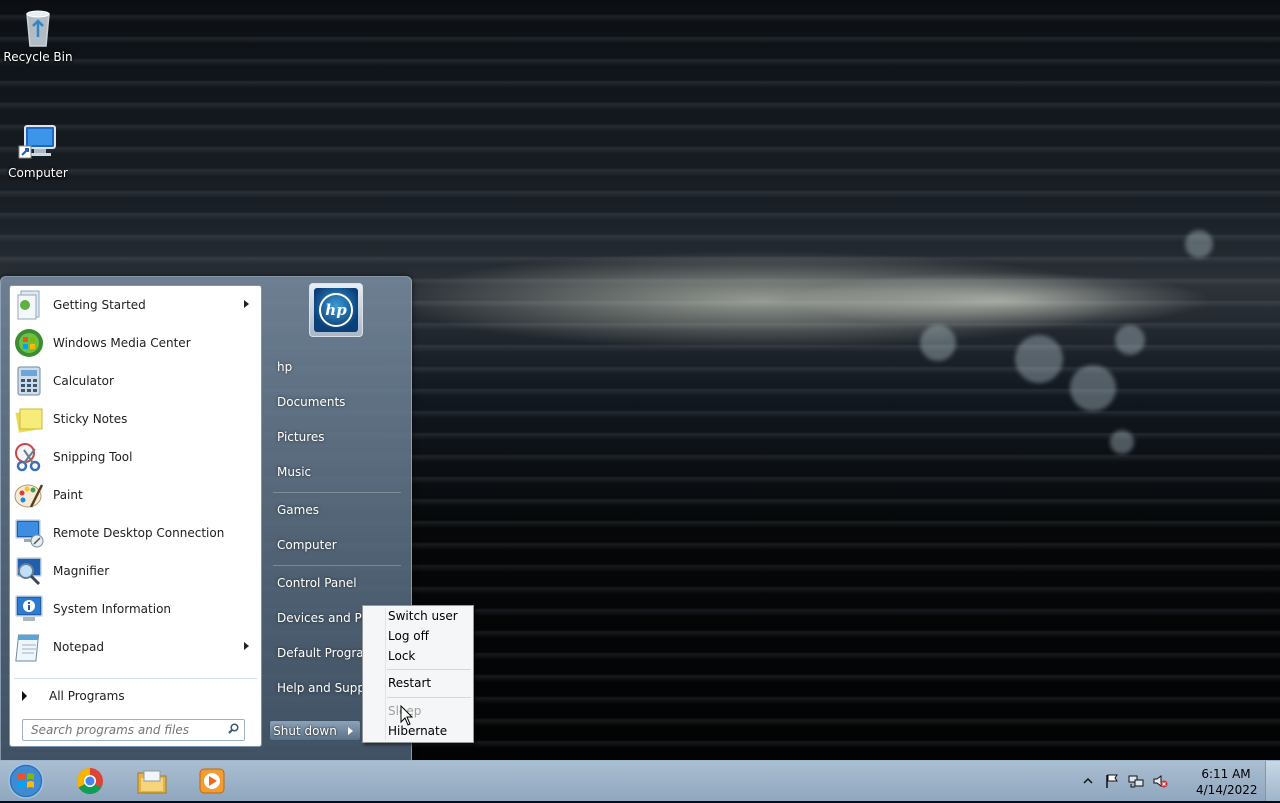 The width and height of the screenshot is (1280, 803). What do you see at coordinates (29, 495) in the screenshot?
I see `paint-icon` at bounding box center [29, 495].